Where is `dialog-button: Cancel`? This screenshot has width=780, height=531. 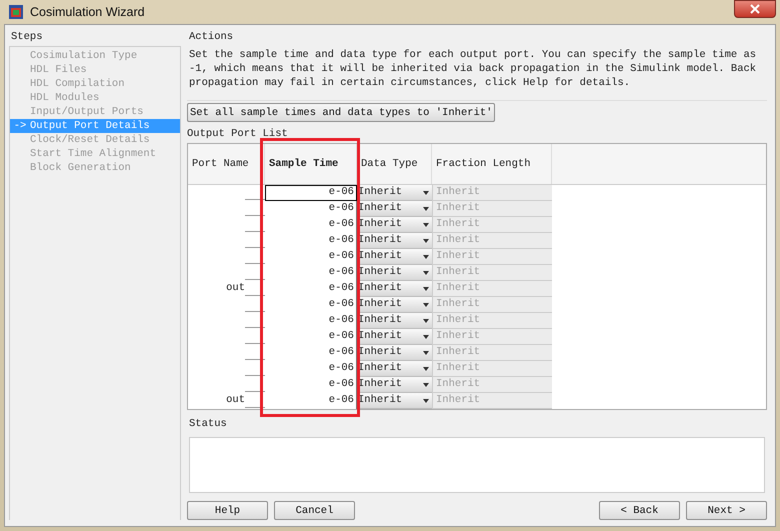
dialog-button: Cancel is located at coordinates (314, 510).